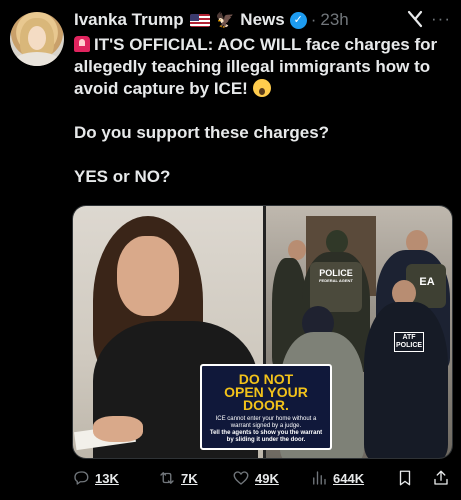 Image resolution: width=461 pixels, height=500 pixels. Describe the element at coordinates (189, 478) in the screenshot. I see `repost-count: 7K` at that location.